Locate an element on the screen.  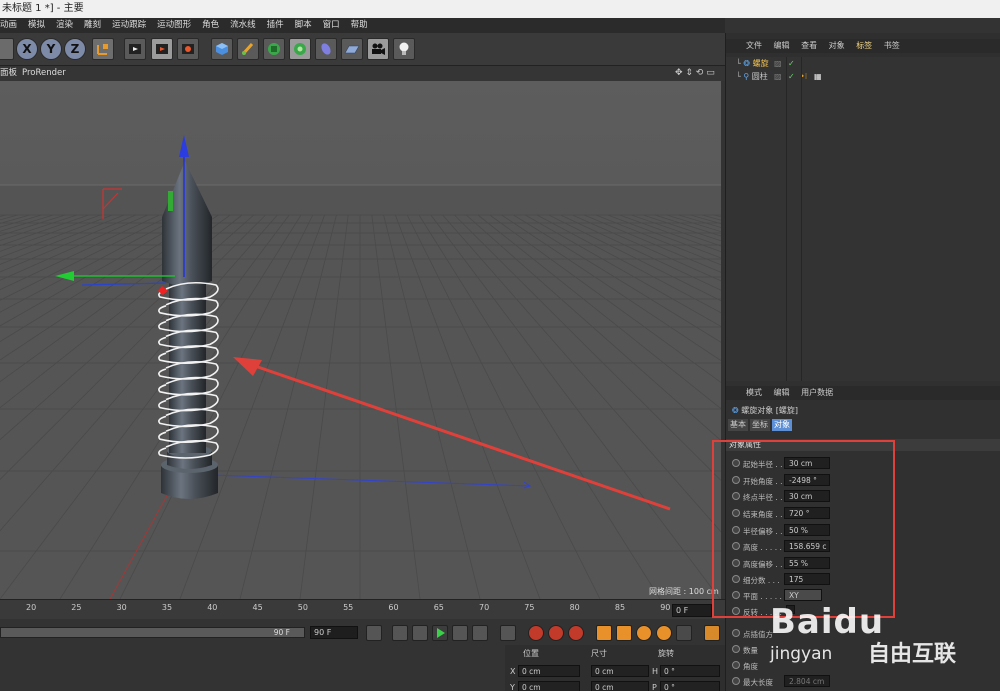
baidu-jingyan-watermark: Baidu jingyan 自由互联 is located at coordinates (863, 634).